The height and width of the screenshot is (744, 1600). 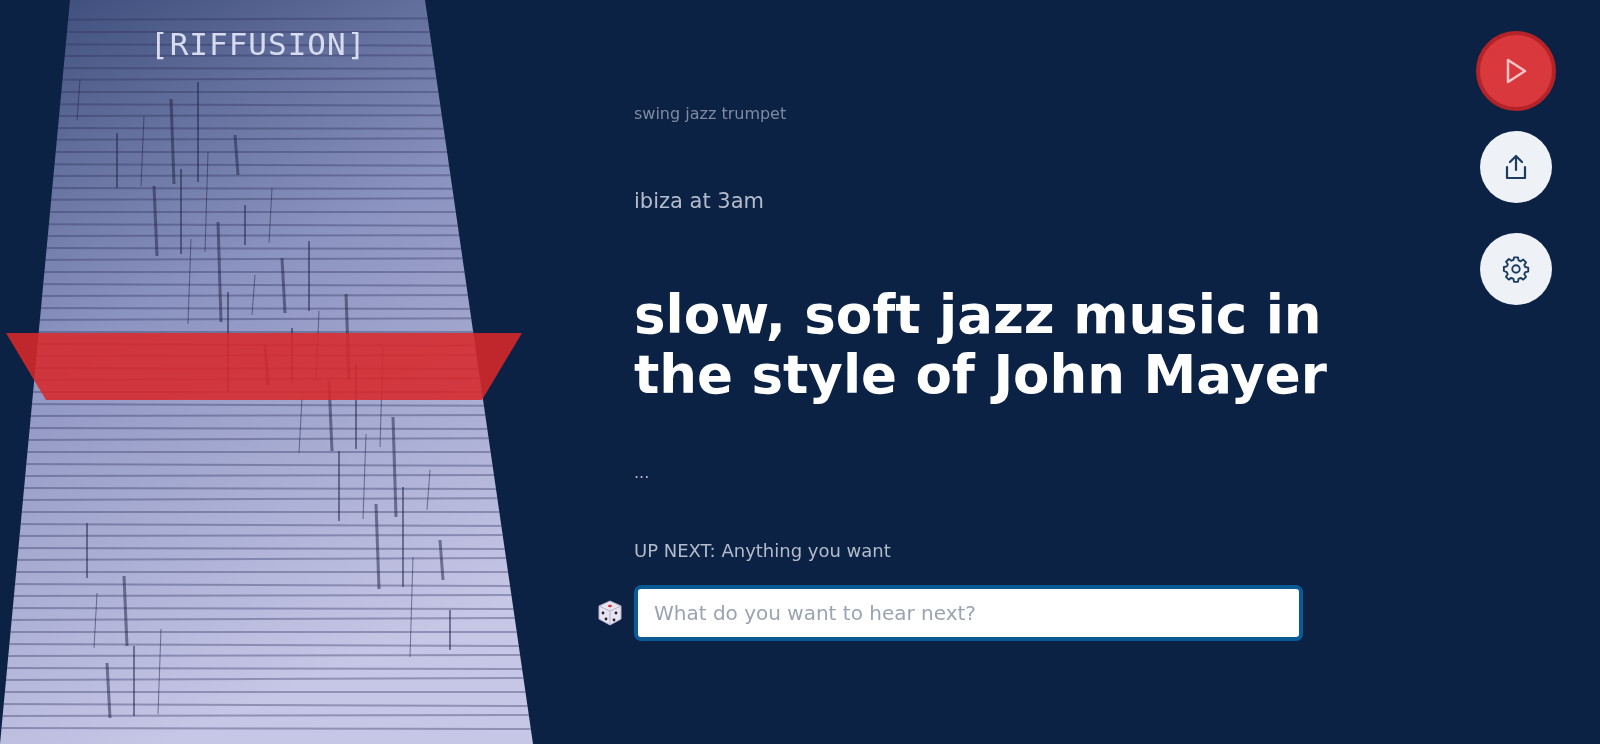 What do you see at coordinates (1516, 269) in the screenshot?
I see `settings-icon` at bounding box center [1516, 269].